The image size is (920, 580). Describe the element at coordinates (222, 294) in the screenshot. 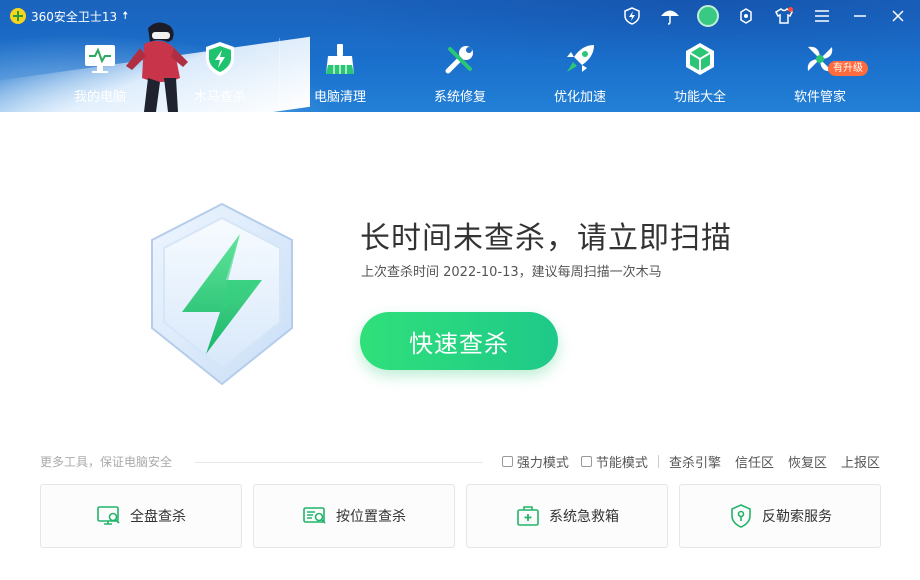

I see `shield-lightning-icon` at that location.